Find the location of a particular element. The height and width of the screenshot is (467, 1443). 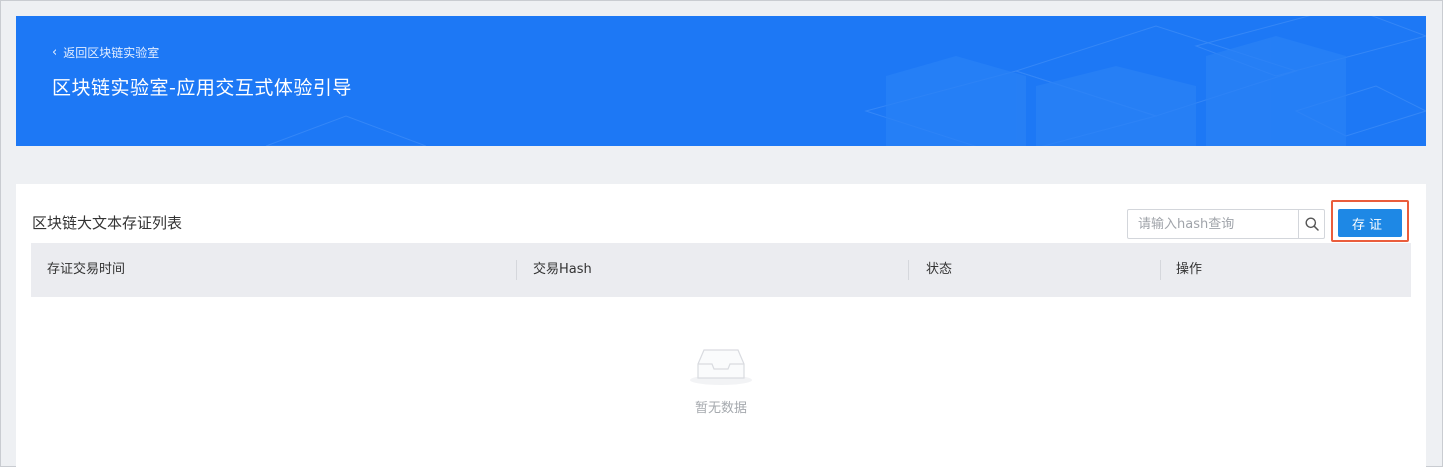

column-header-status: 状态 is located at coordinates (939, 269).